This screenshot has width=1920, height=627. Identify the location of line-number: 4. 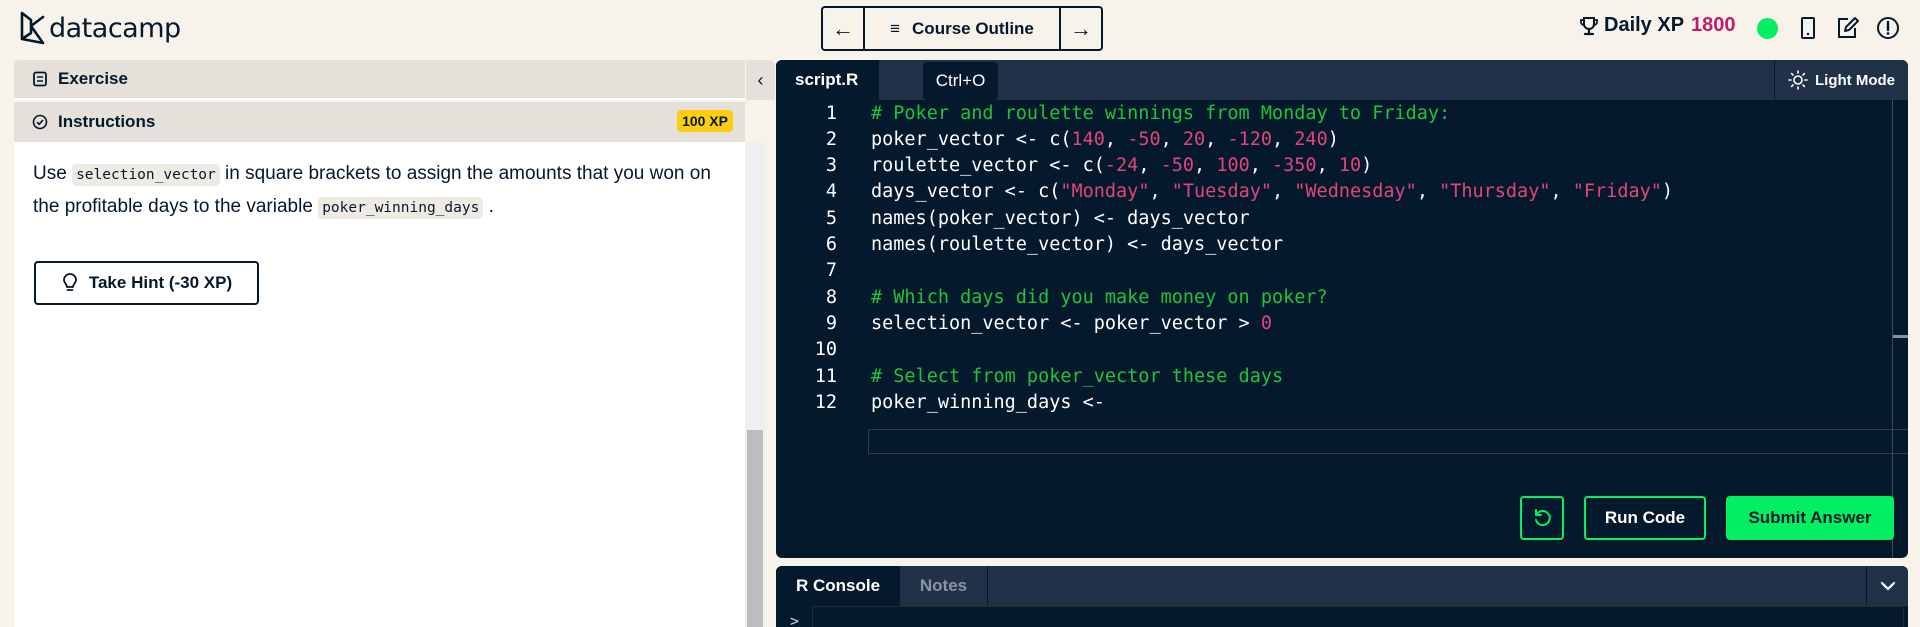
(831, 192).